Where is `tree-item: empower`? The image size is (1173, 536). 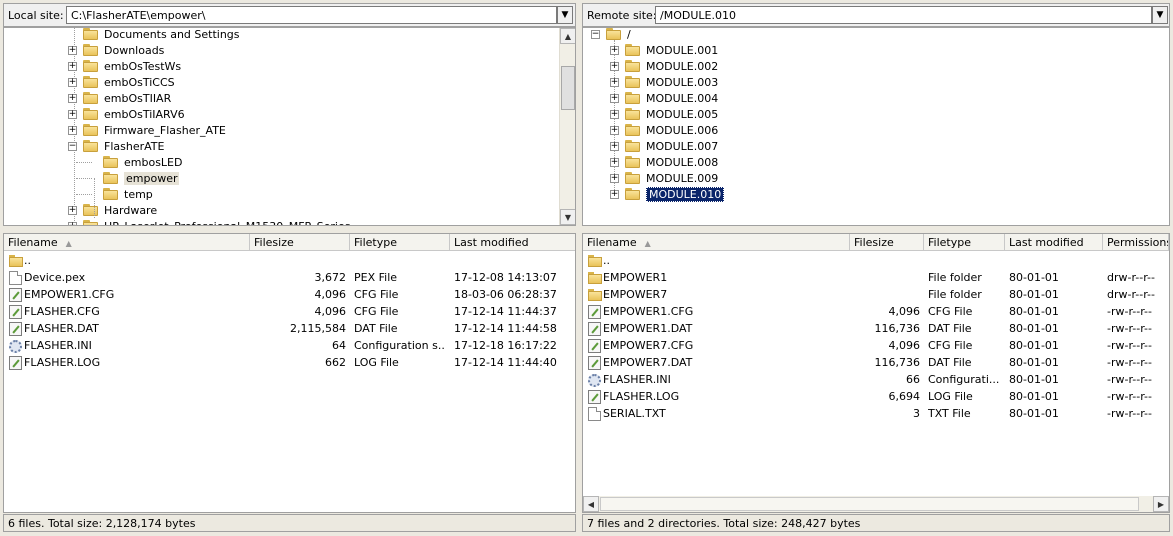 tree-item: empower is located at coordinates (134, 178).